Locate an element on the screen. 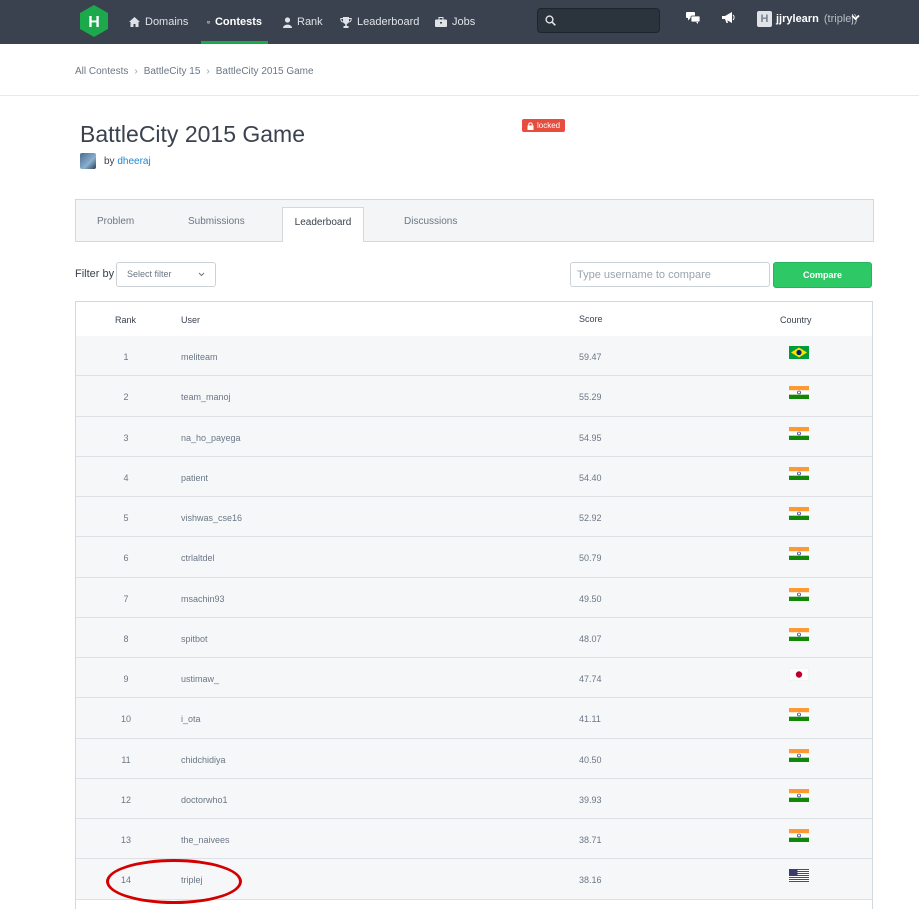  home-icon is located at coordinates (134, 22).